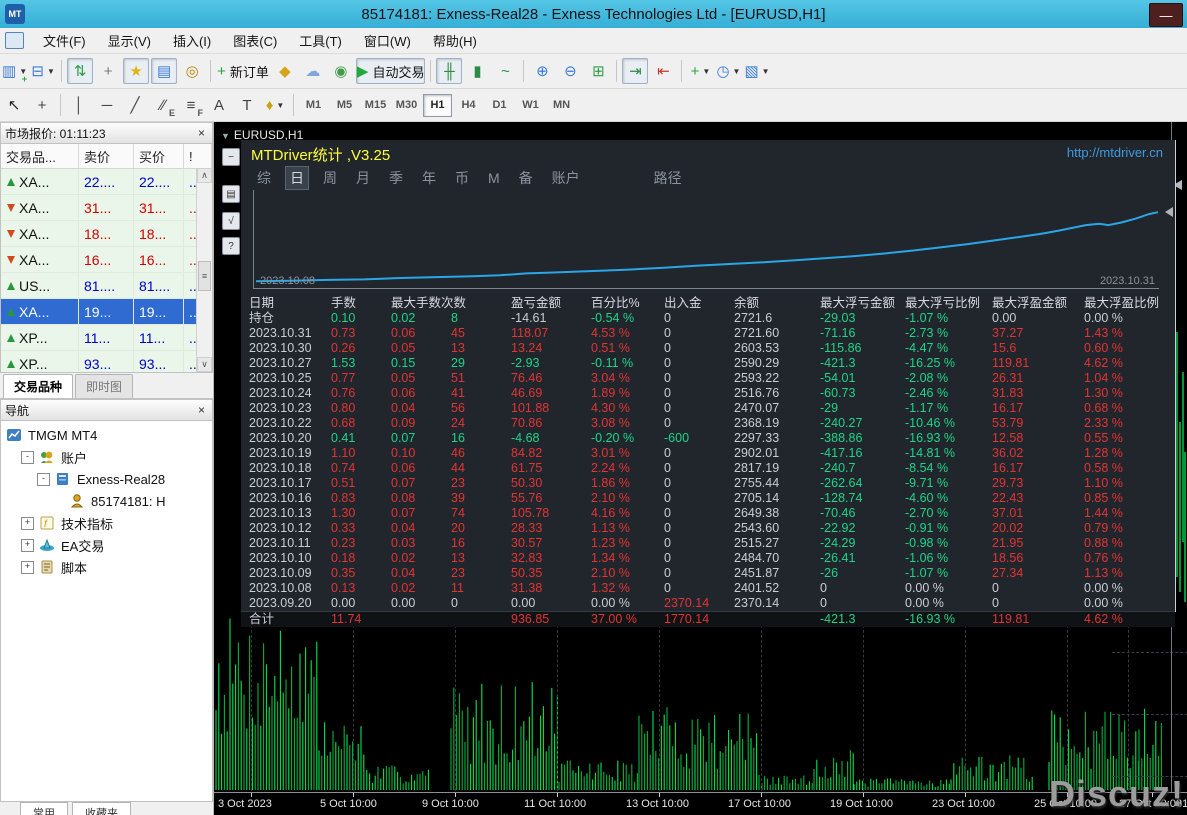 Image resolution: width=1187 pixels, height=815 pixels. I want to click on minimize-button: —, so click(1166, 15).